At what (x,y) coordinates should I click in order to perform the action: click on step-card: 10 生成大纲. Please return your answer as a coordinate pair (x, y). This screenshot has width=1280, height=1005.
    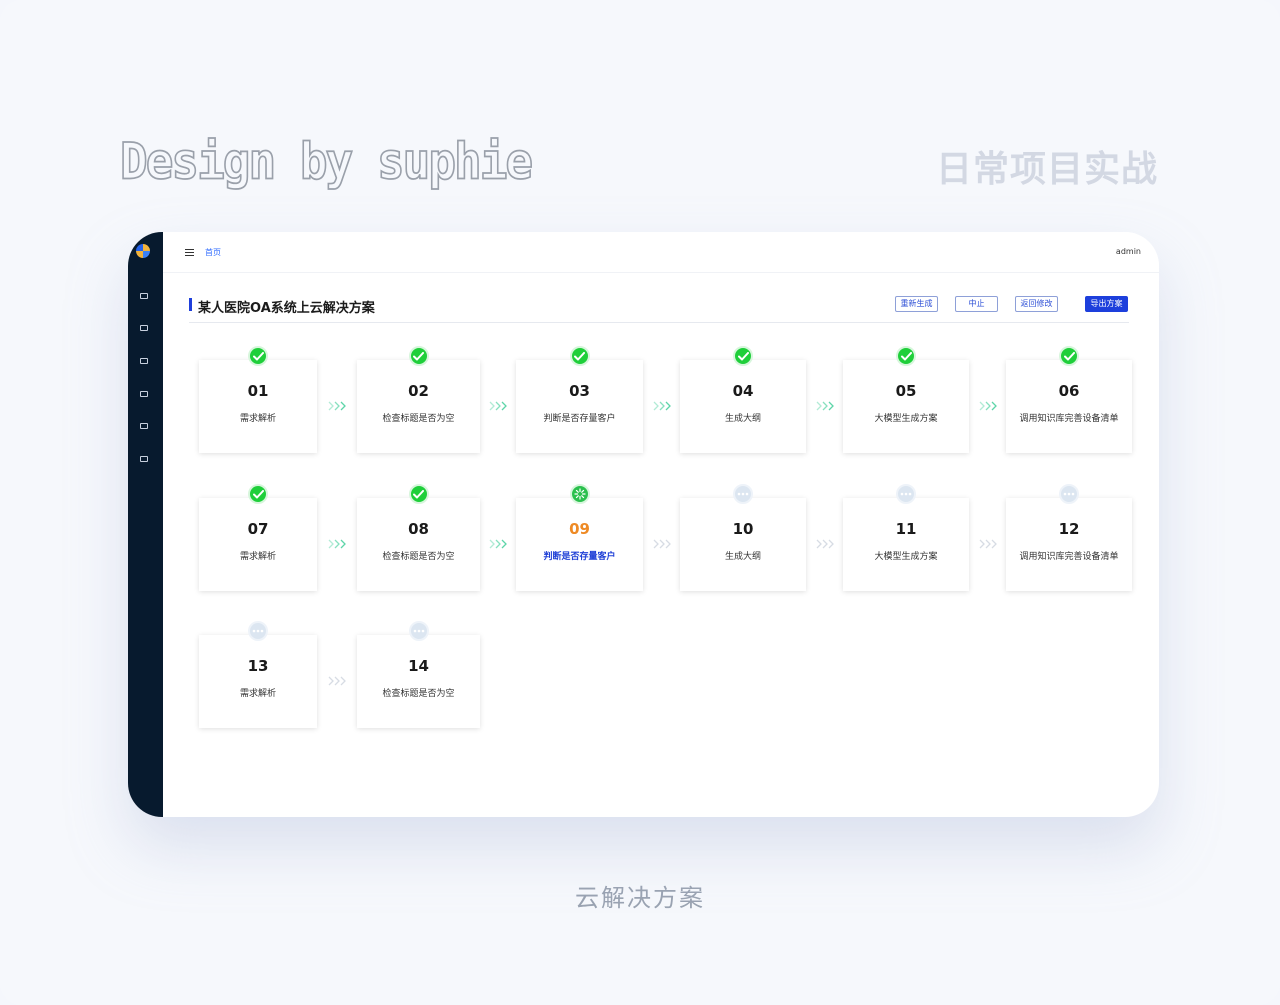
    Looking at the image, I should click on (743, 544).